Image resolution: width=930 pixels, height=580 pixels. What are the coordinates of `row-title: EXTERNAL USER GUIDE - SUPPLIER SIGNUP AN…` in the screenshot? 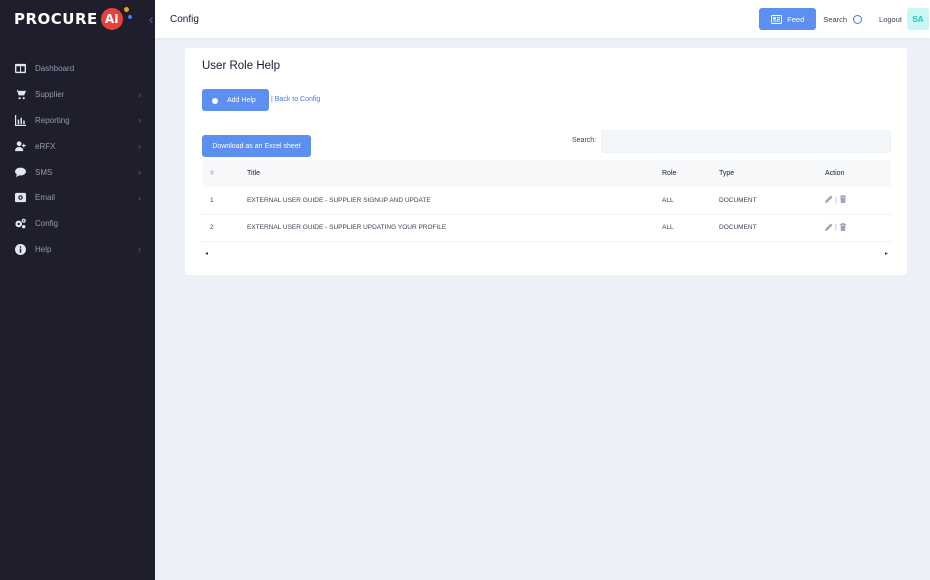 It's located at (339, 200).